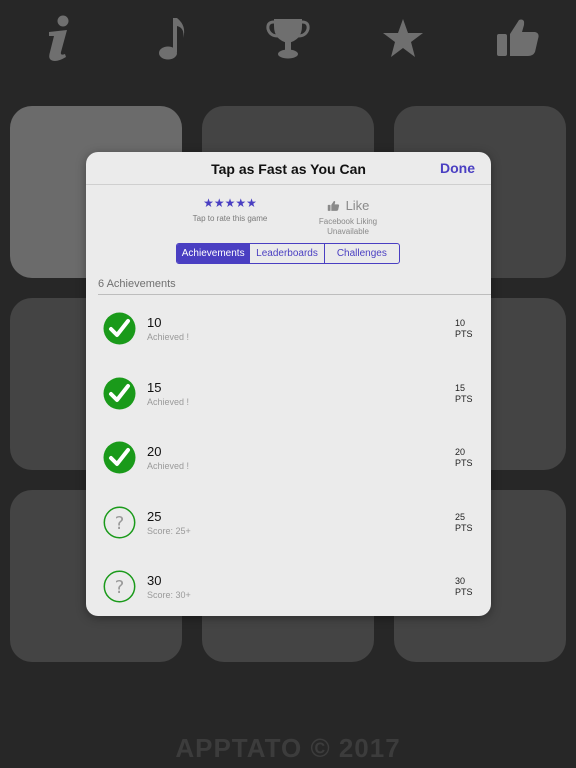  Describe the element at coordinates (460, 516) in the screenshot. I see `points-value: 25` at that location.